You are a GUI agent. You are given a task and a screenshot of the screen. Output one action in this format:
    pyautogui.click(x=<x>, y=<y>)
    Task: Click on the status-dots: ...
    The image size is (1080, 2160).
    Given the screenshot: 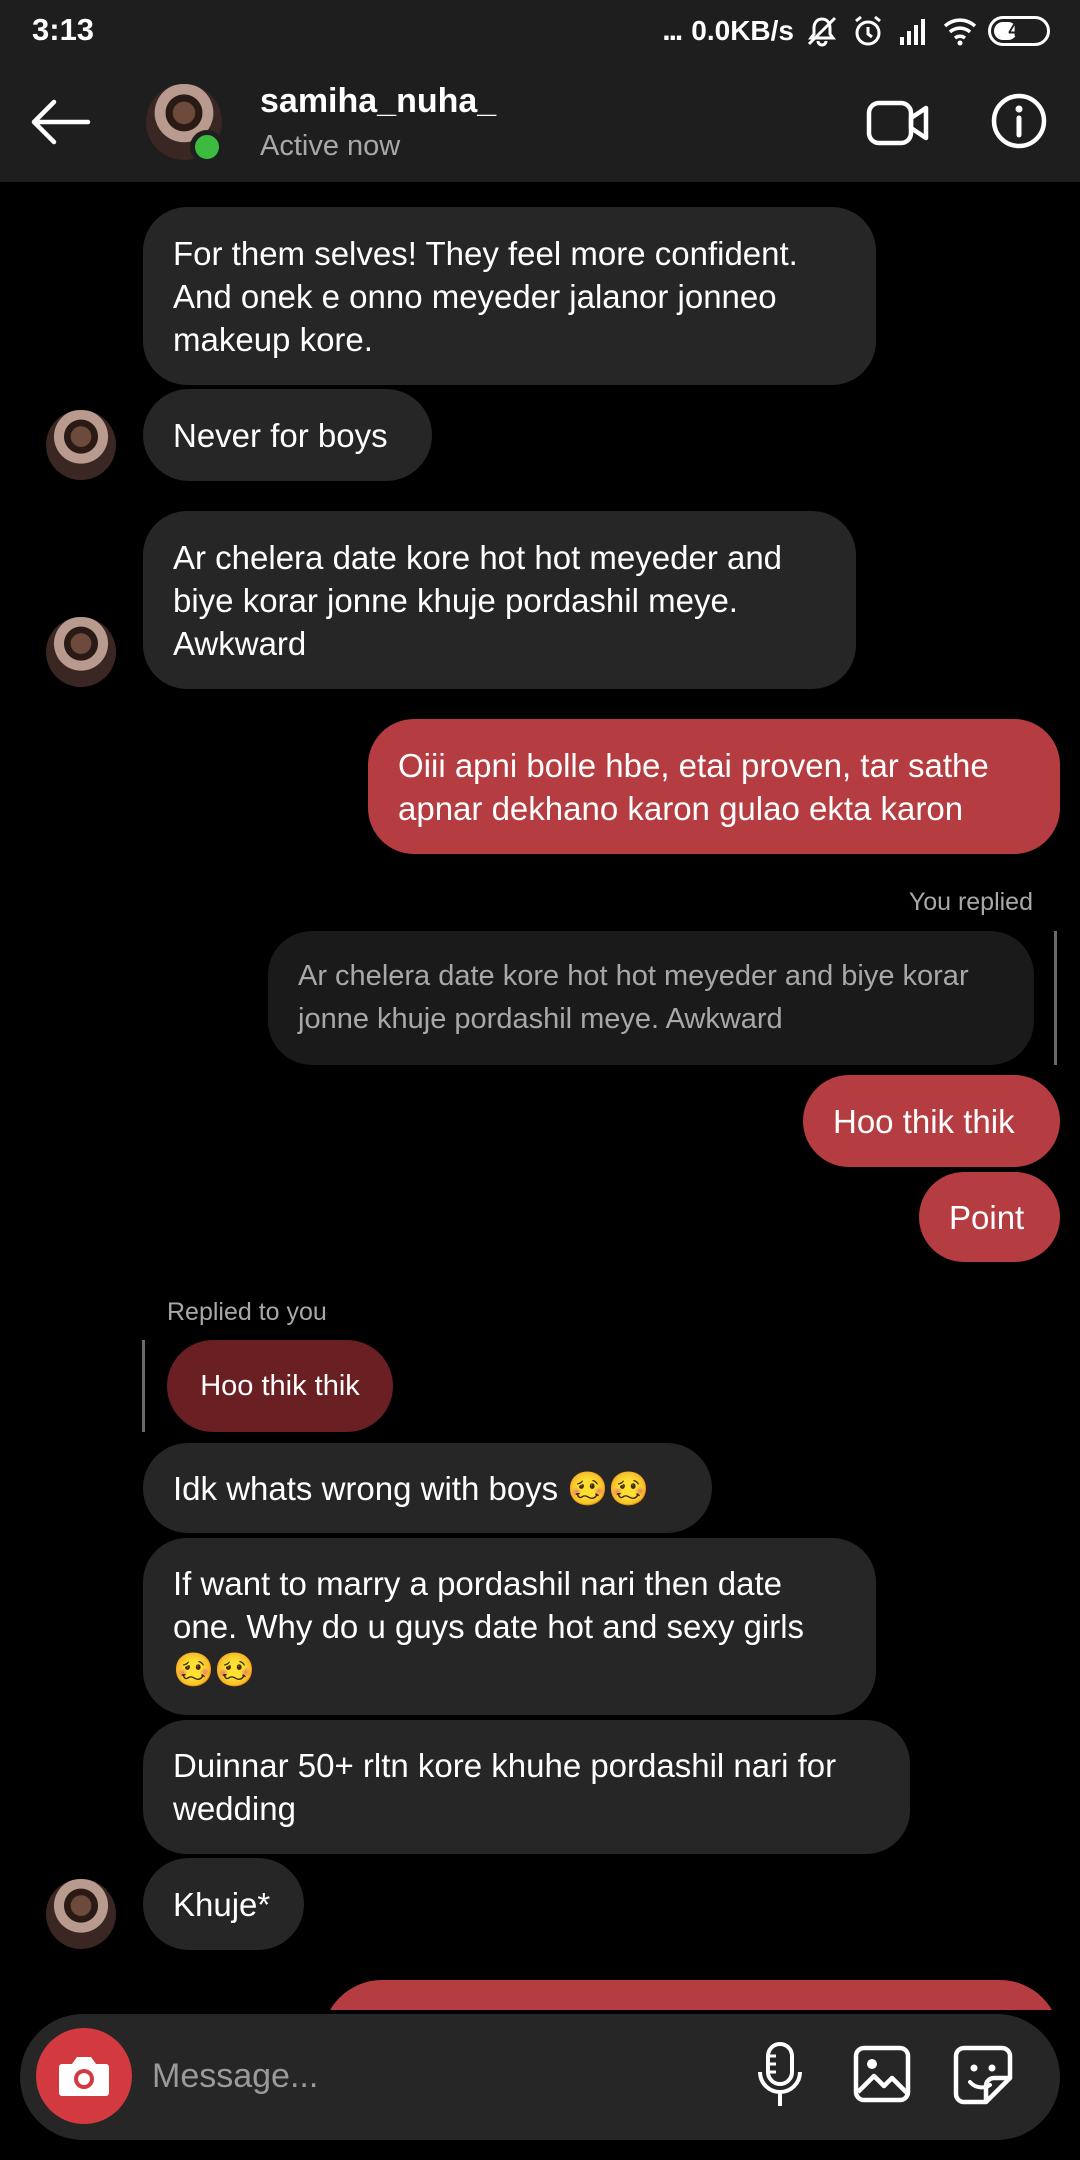 What is the action you would take?
    pyautogui.click(x=672, y=30)
    